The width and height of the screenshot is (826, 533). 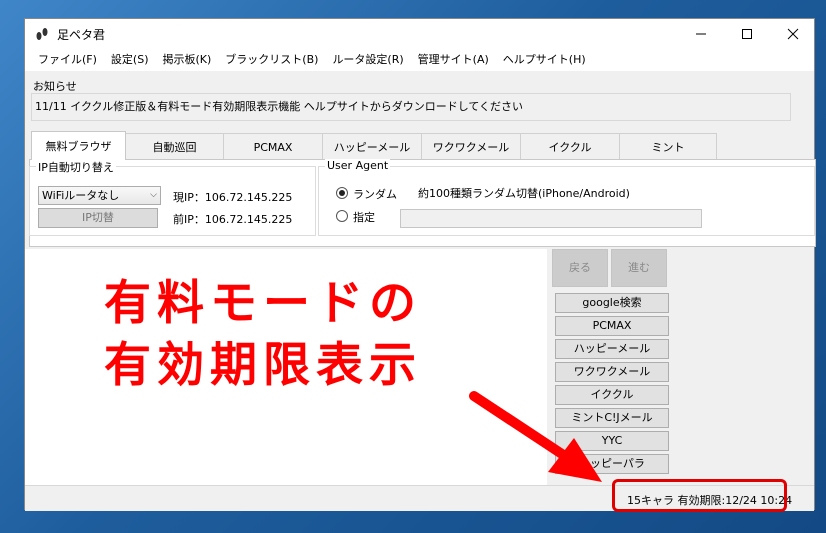 I want to click on annotation-arrow-icon, so click(x=535, y=436).